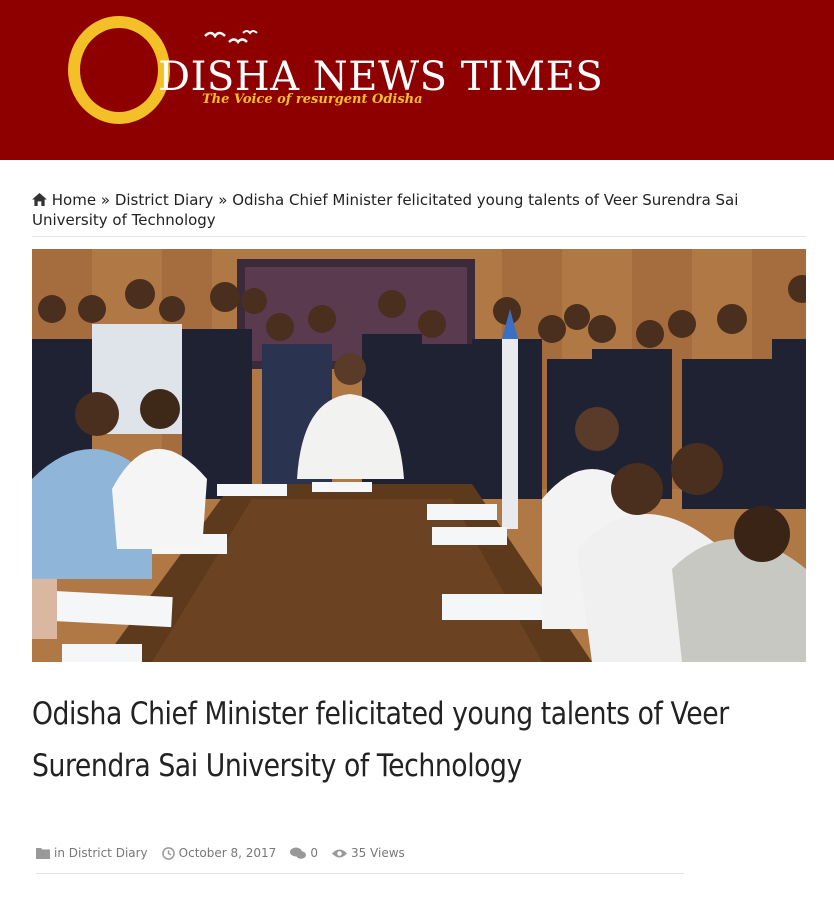 This screenshot has width=834, height=898. Describe the element at coordinates (108, 853) in the screenshot. I see `meta-category-link: District Diary` at that location.